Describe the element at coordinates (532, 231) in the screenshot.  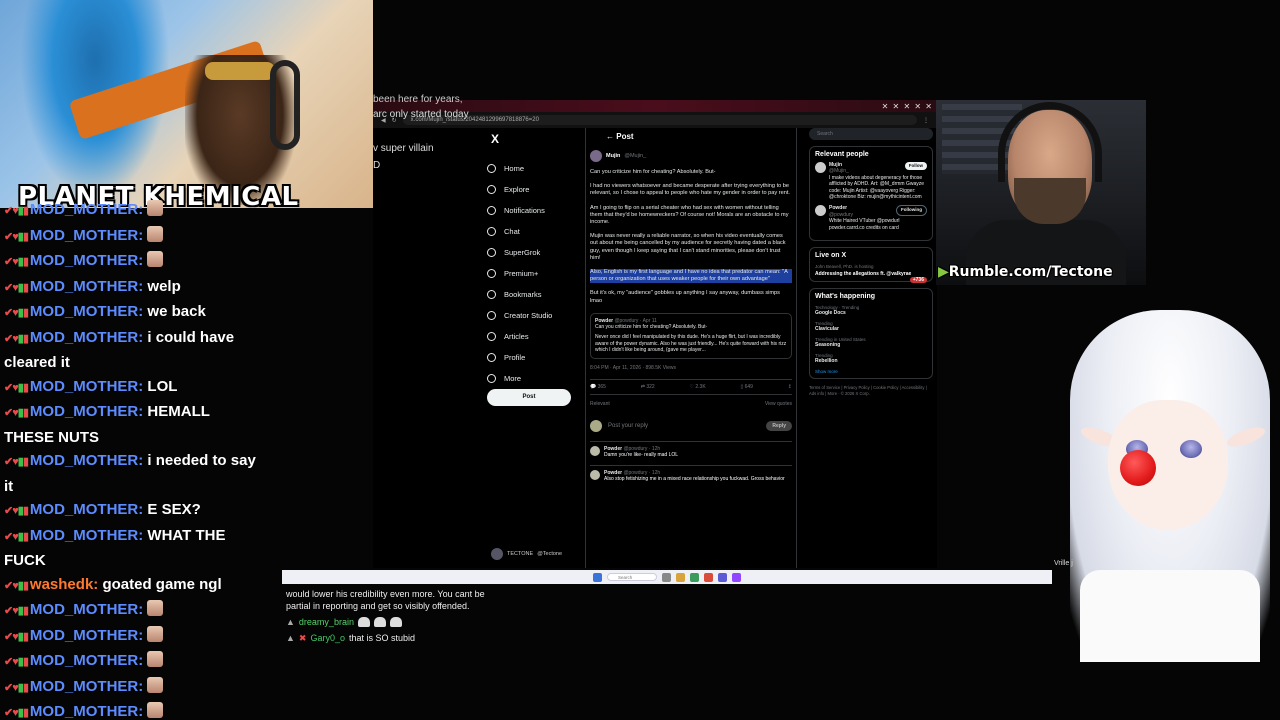
I see `nav-chat: Chat` at that location.